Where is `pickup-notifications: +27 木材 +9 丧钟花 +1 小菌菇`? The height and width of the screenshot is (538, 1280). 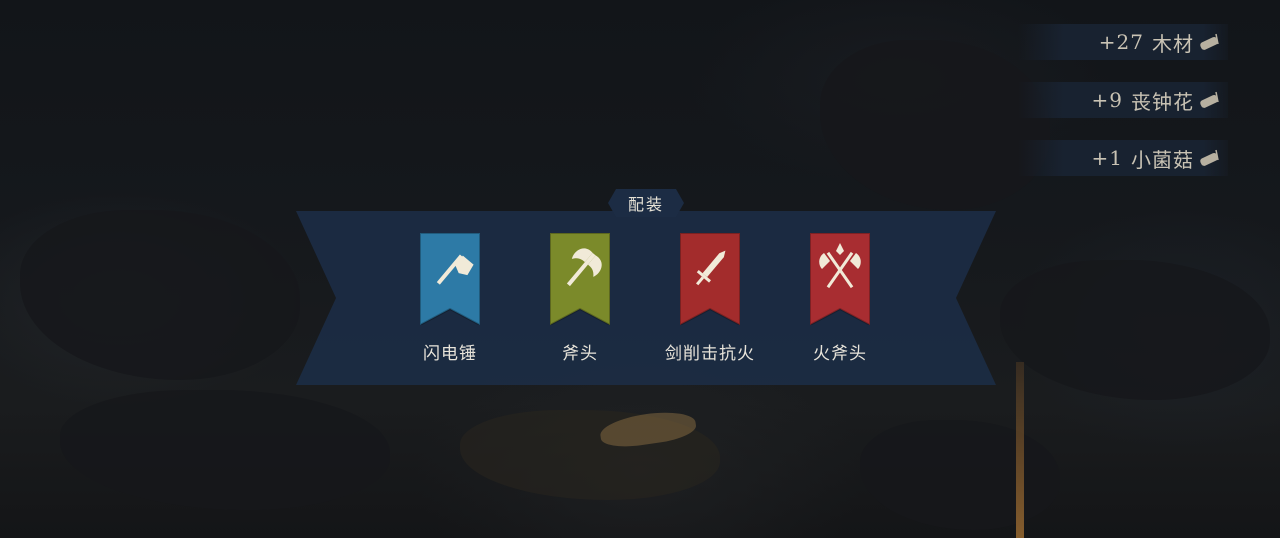 pickup-notifications: +27 木材 +9 丧钟花 +1 小菌菇 is located at coordinates (1123, 111).